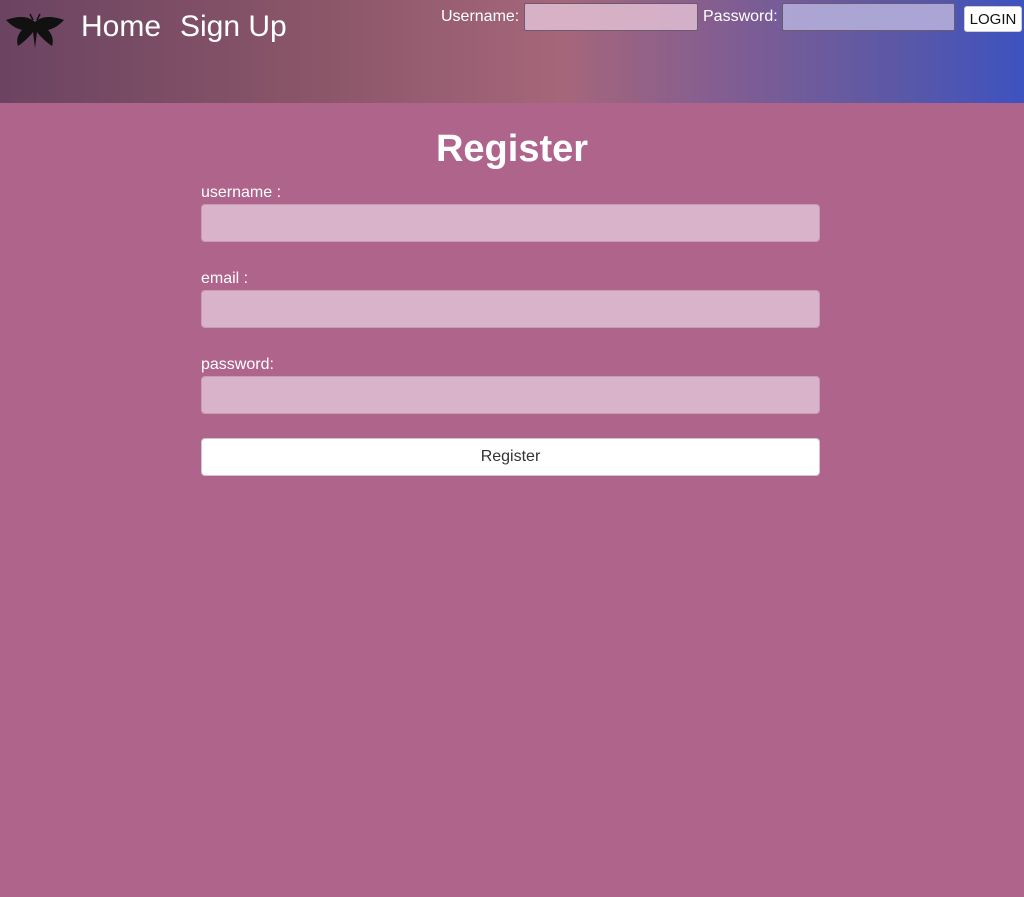 Image resolution: width=1024 pixels, height=897 pixels. I want to click on username-label: username :, so click(241, 192).